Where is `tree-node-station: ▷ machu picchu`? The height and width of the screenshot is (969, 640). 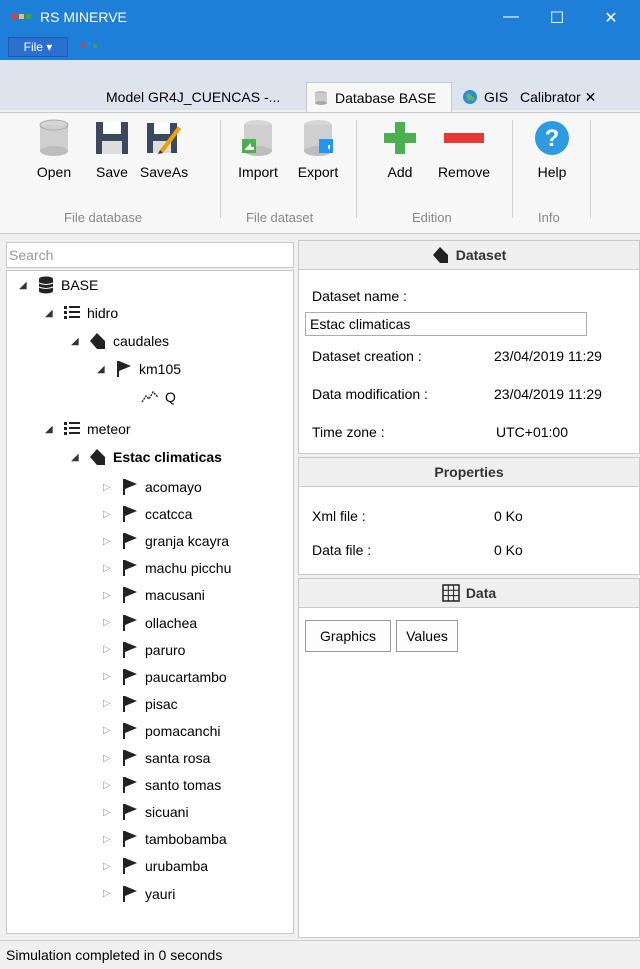
tree-node-station: ▷ machu picchu is located at coordinates (167, 568).